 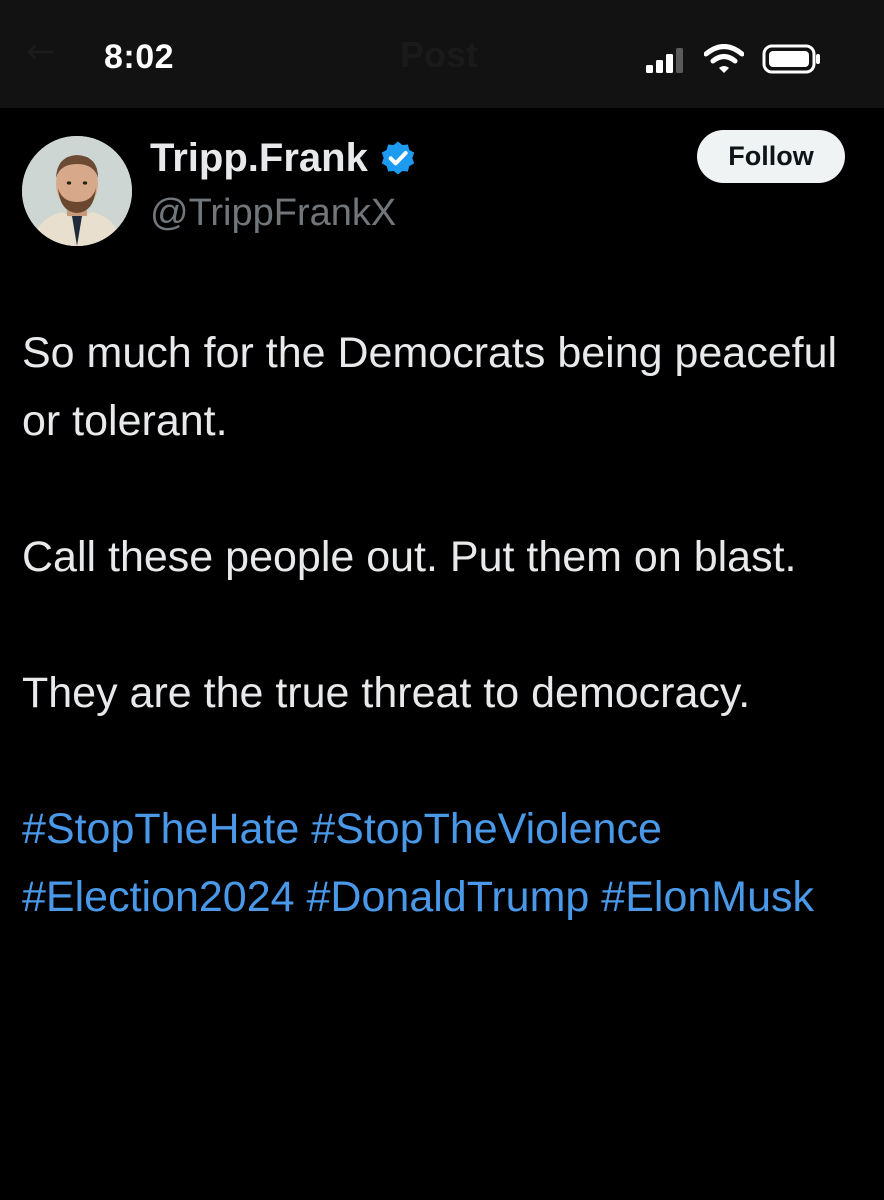 What do you see at coordinates (386, 693) in the screenshot?
I see `tweet-paragraph: They are the true threat to democracy.` at bounding box center [386, 693].